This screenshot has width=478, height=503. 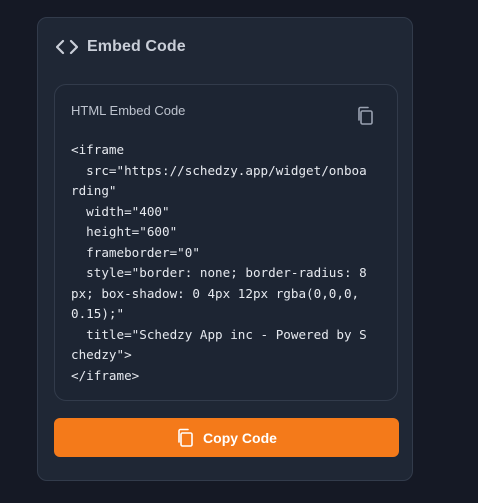 I want to click on code-line: src="https://schedzy.app/widget/onboa, so click(x=219, y=170).